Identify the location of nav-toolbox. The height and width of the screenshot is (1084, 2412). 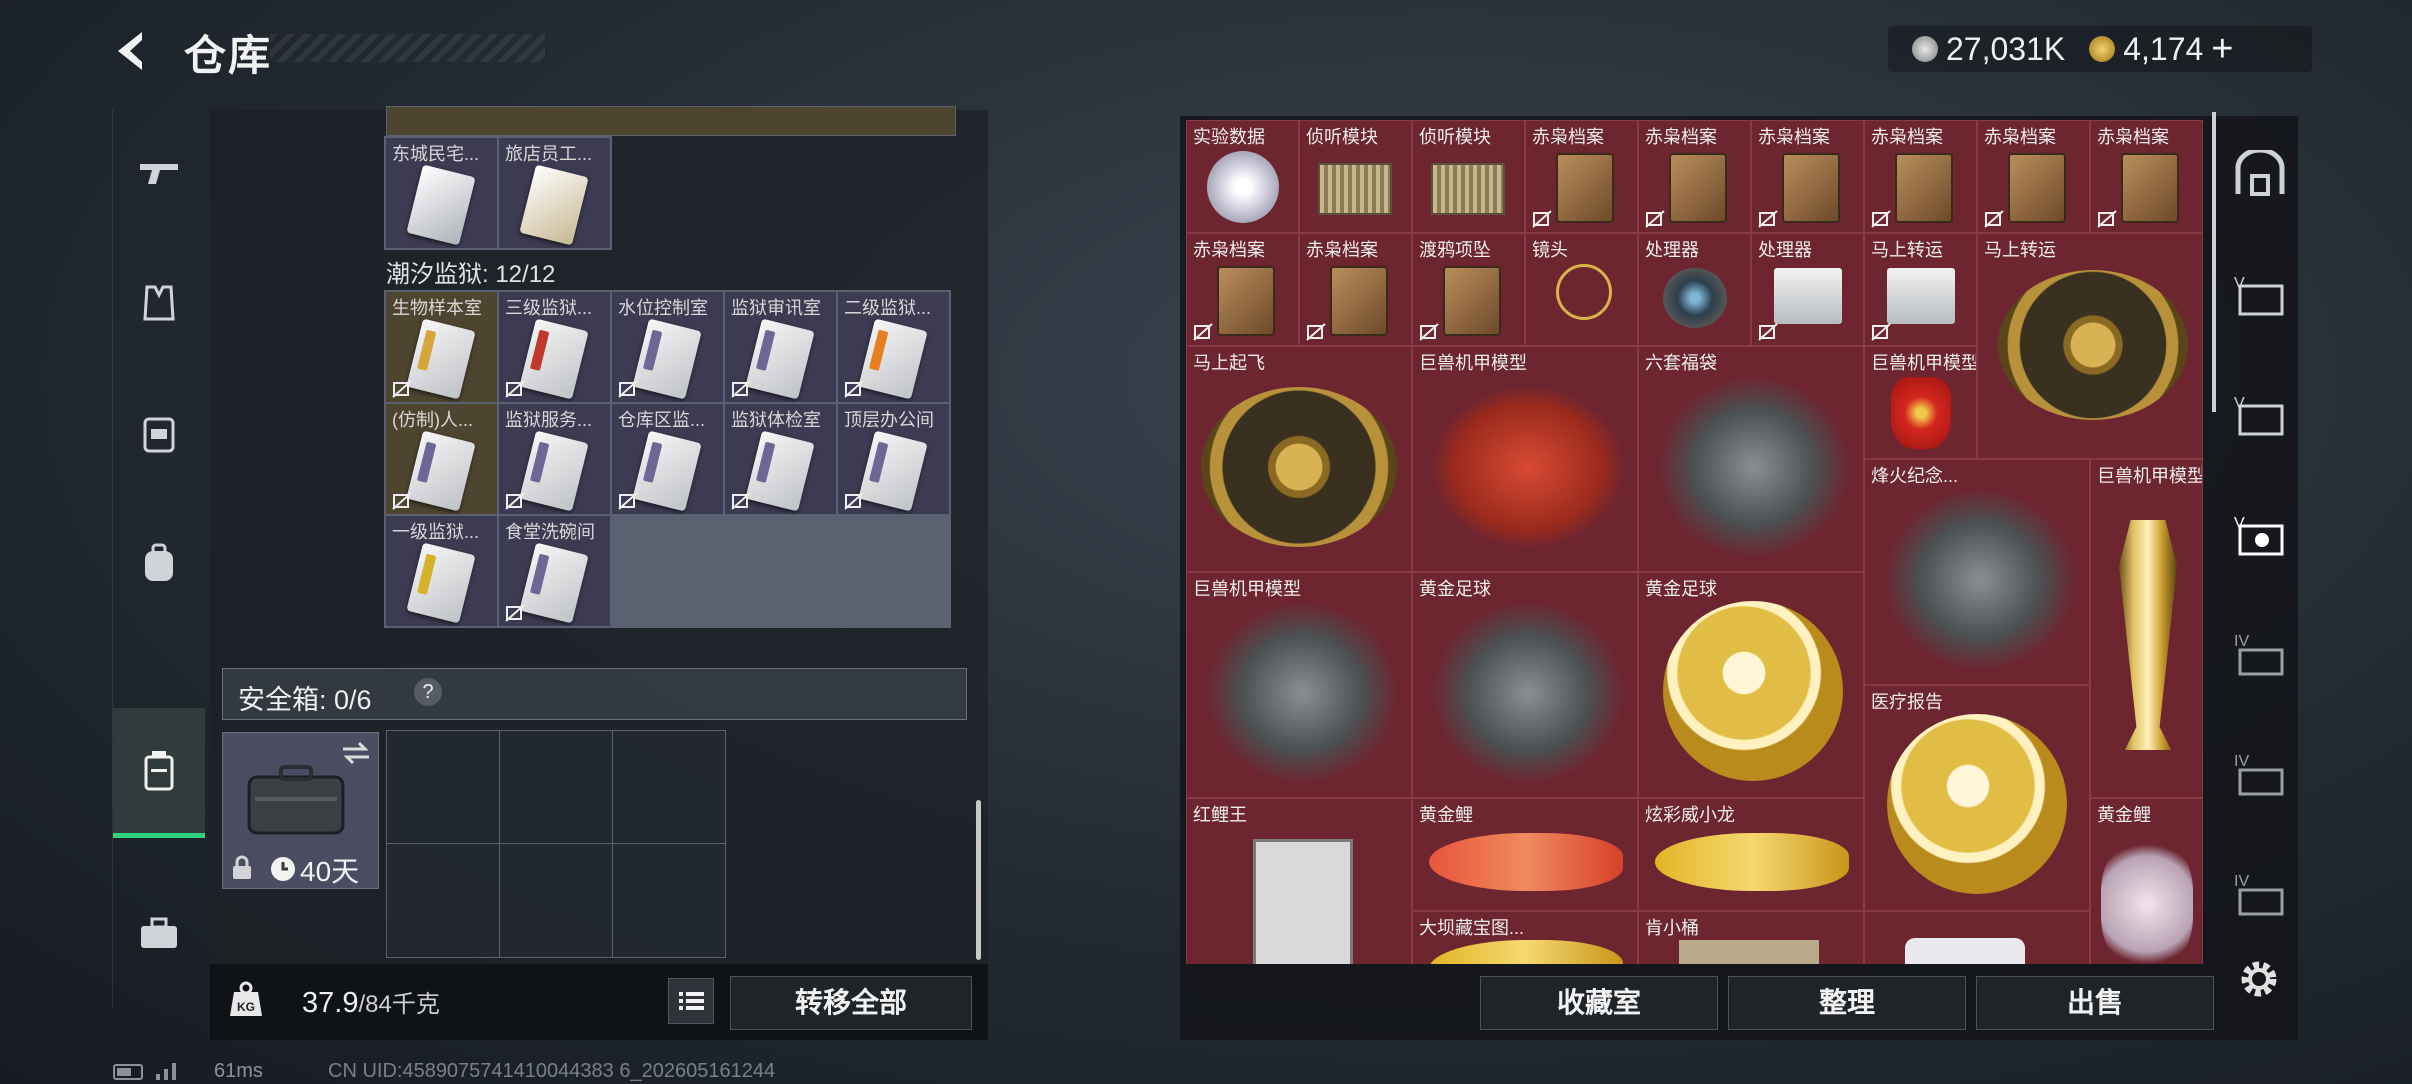
(159, 933).